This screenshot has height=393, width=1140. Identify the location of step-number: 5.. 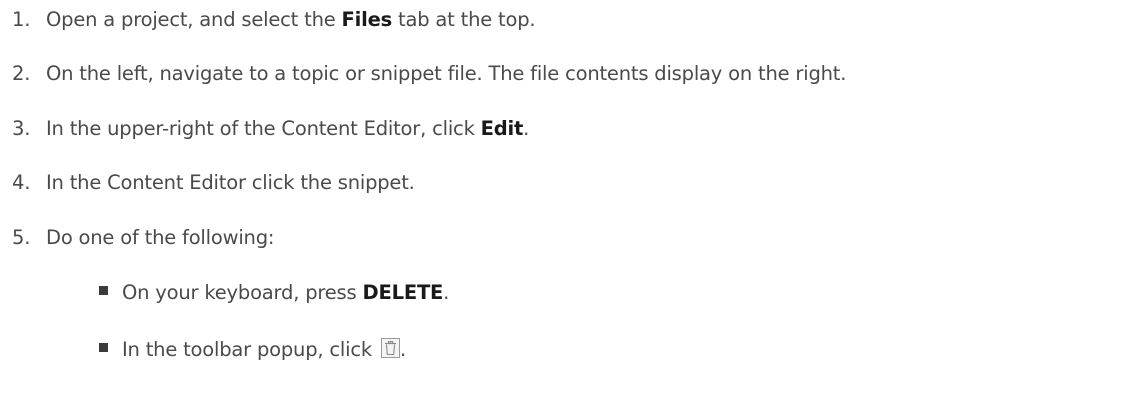
(21, 237).